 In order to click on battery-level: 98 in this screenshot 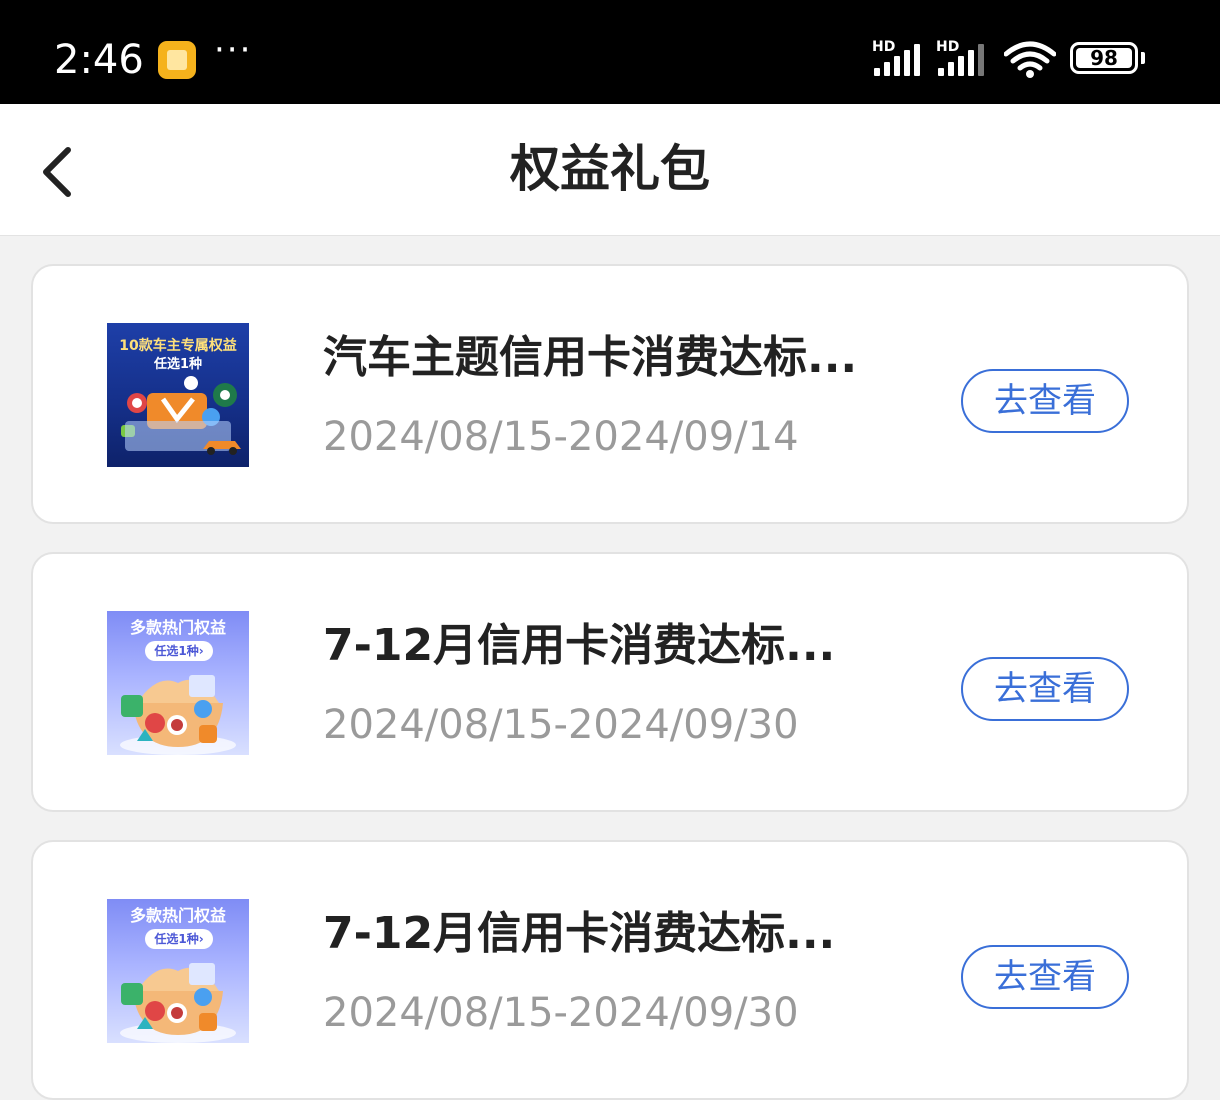, I will do `click(1104, 58)`.